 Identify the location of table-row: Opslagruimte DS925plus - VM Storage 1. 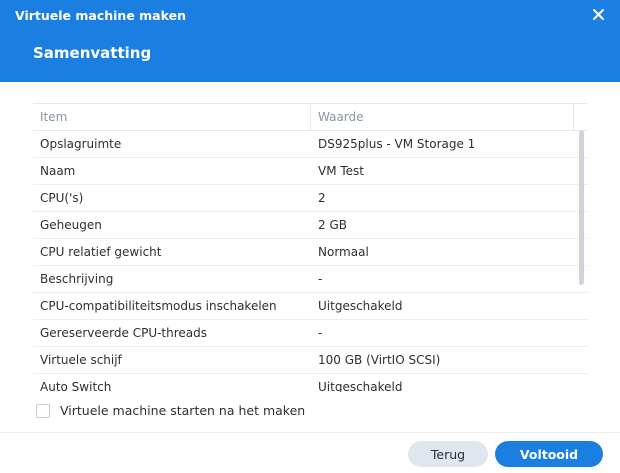
(310, 144).